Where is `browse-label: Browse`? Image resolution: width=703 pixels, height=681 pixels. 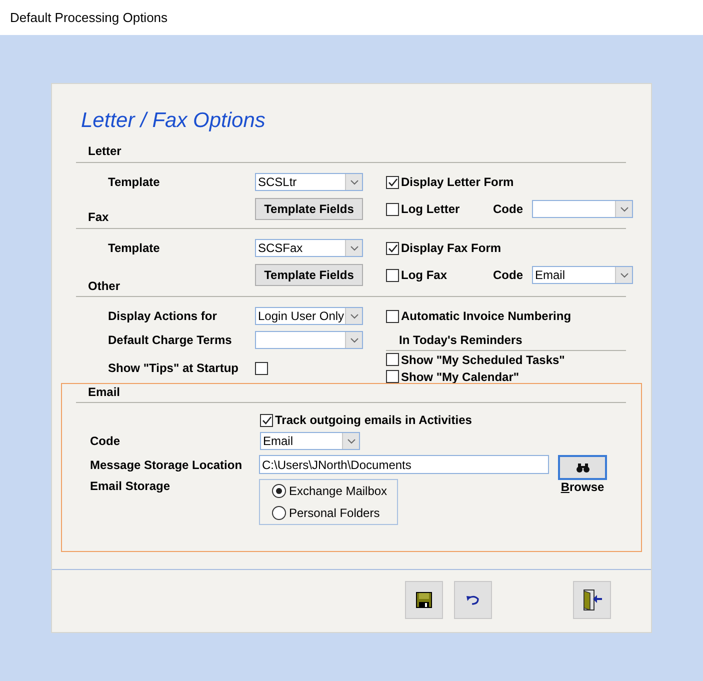
browse-label: Browse is located at coordinates (582, 487).